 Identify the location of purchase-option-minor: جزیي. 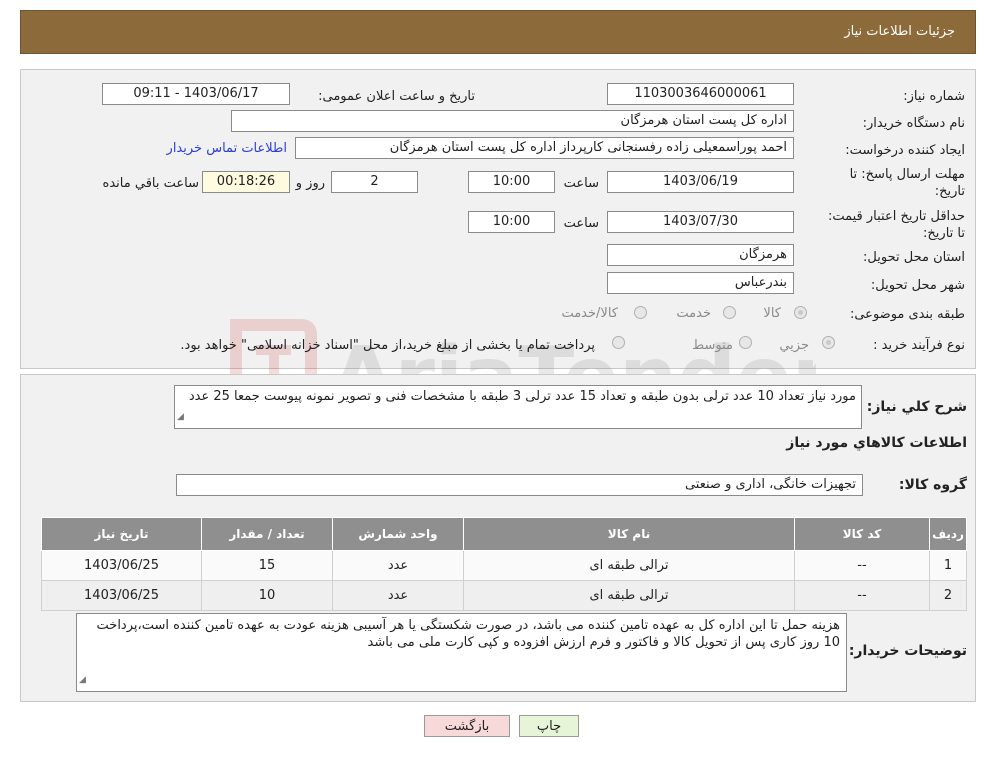
(794, 345).